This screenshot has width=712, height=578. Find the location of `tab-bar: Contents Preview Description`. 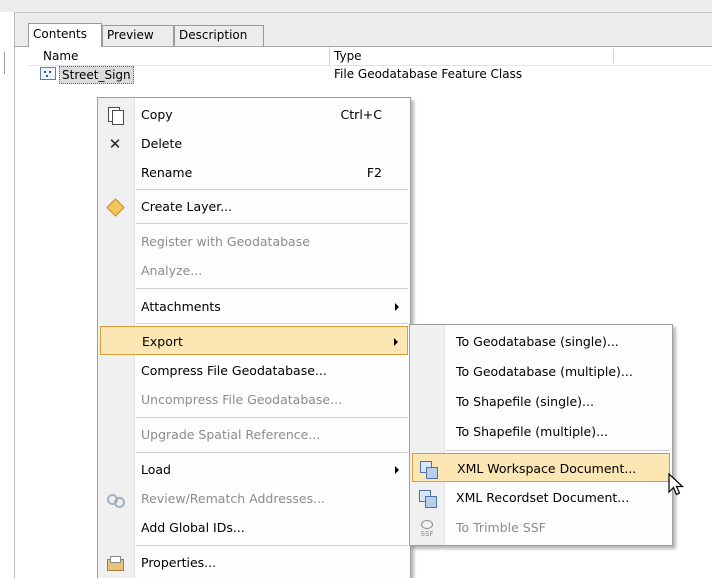

tab-bar: Contents Preview Description is located at coordinates (363, 30).